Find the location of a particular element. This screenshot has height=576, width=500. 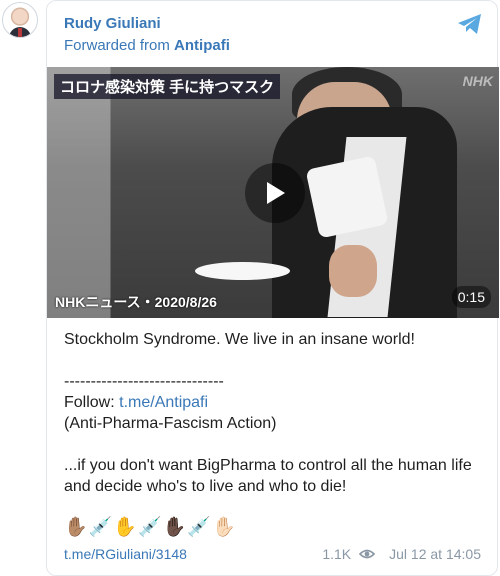

video-plate is located at coordinates (242, 271).